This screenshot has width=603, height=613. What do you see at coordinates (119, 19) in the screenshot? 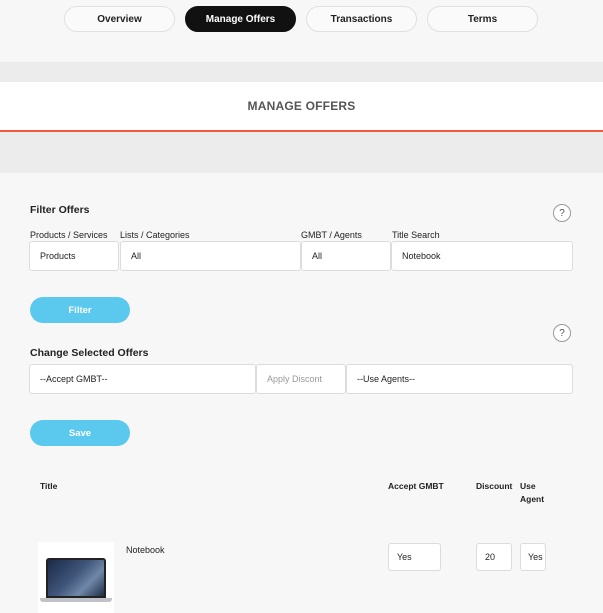
I see `tab-overview: Overview` at bounding box center [119, 19].